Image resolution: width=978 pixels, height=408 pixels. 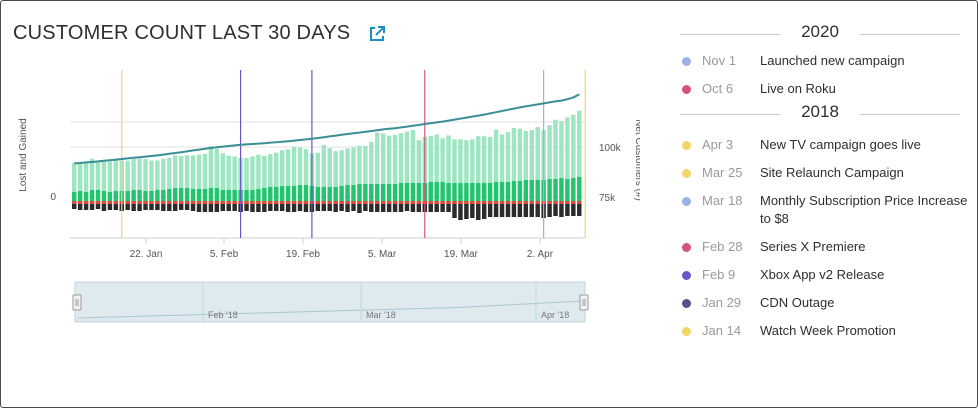 I want to click on x-tick-label: 19. Feb, so click(x=303, y=254).